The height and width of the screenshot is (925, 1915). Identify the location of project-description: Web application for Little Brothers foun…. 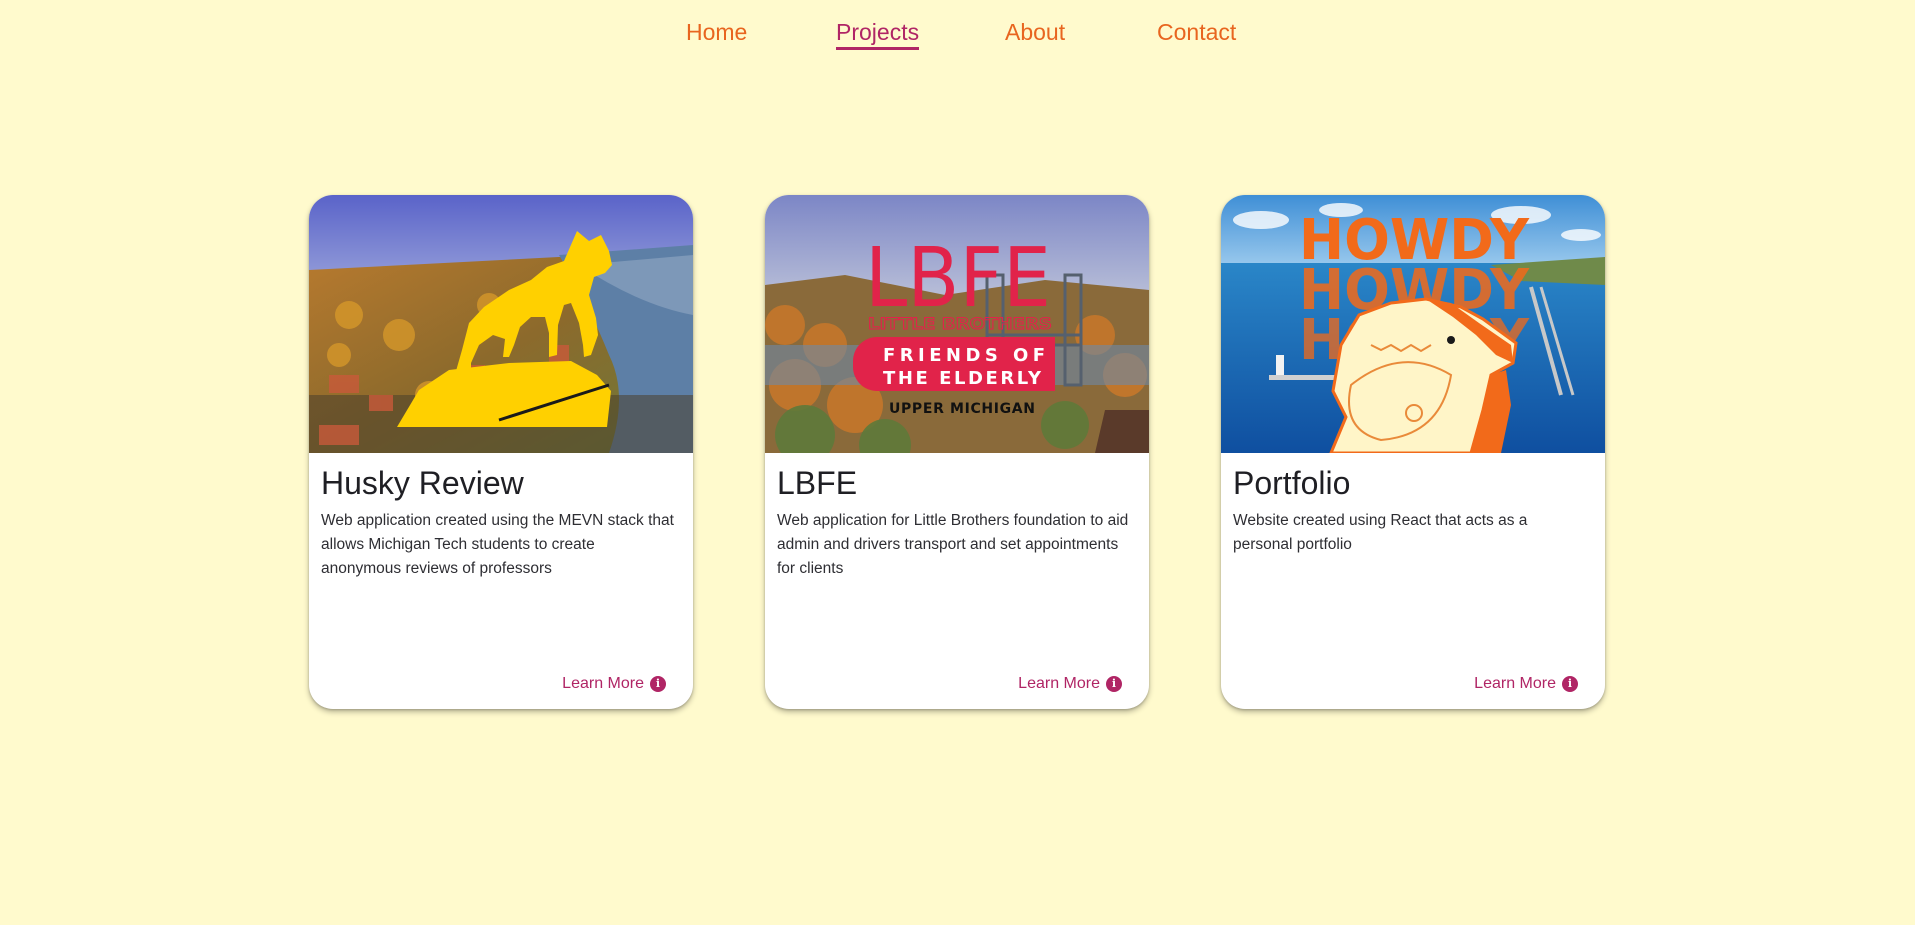
(953, 544).